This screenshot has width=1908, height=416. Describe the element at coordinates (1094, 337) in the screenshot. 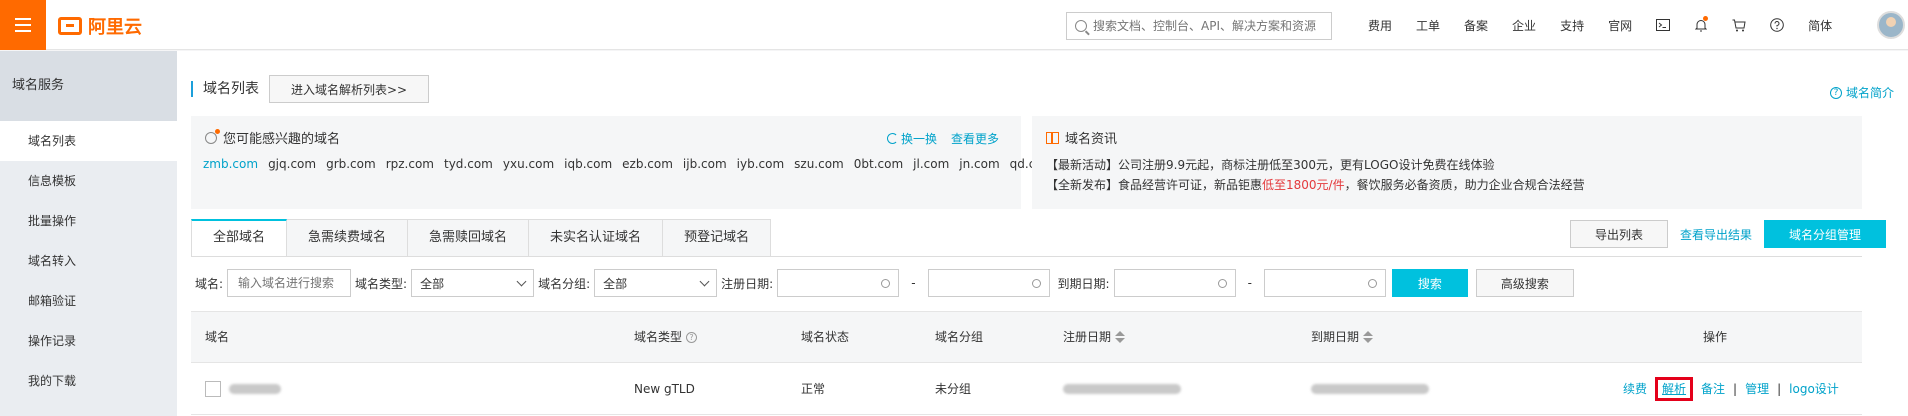

I see `th-reg-date: 注册日期` at that location.